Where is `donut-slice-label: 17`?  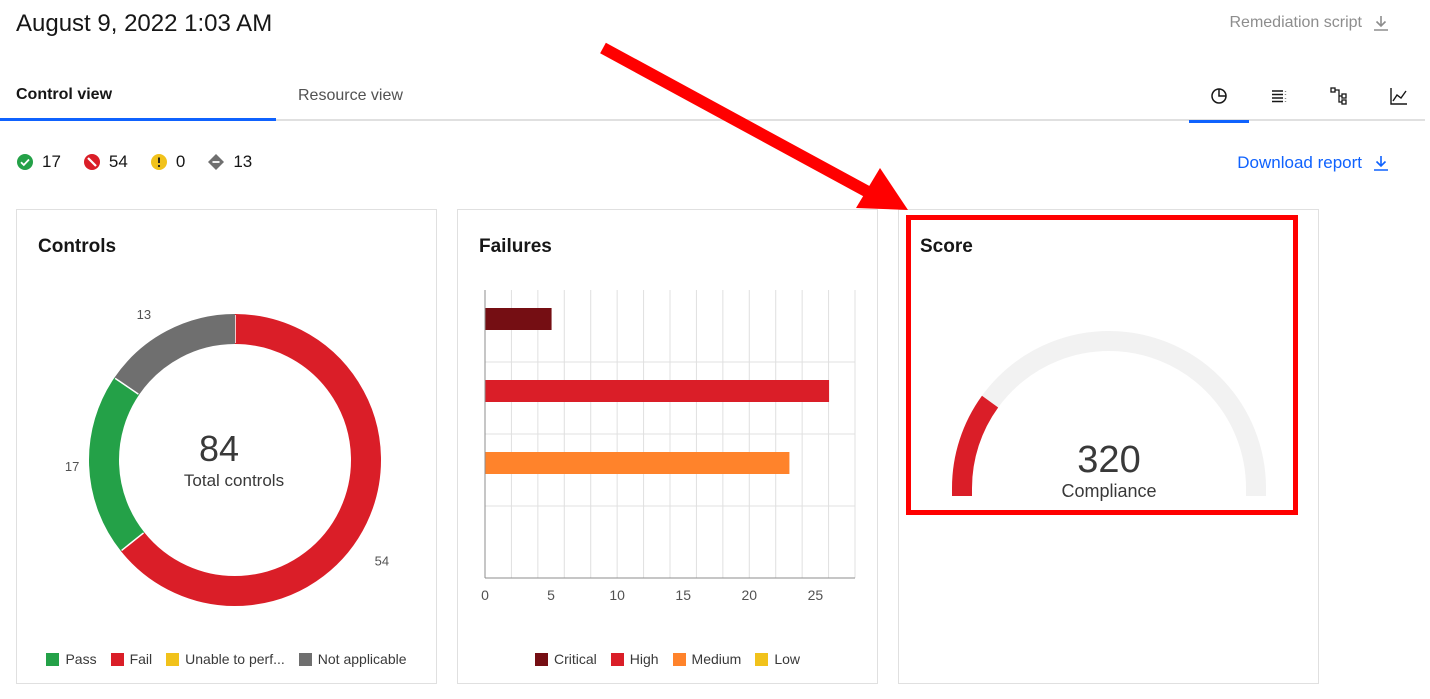
donut-slice-label: 17 is located at coordinates (72, 466).